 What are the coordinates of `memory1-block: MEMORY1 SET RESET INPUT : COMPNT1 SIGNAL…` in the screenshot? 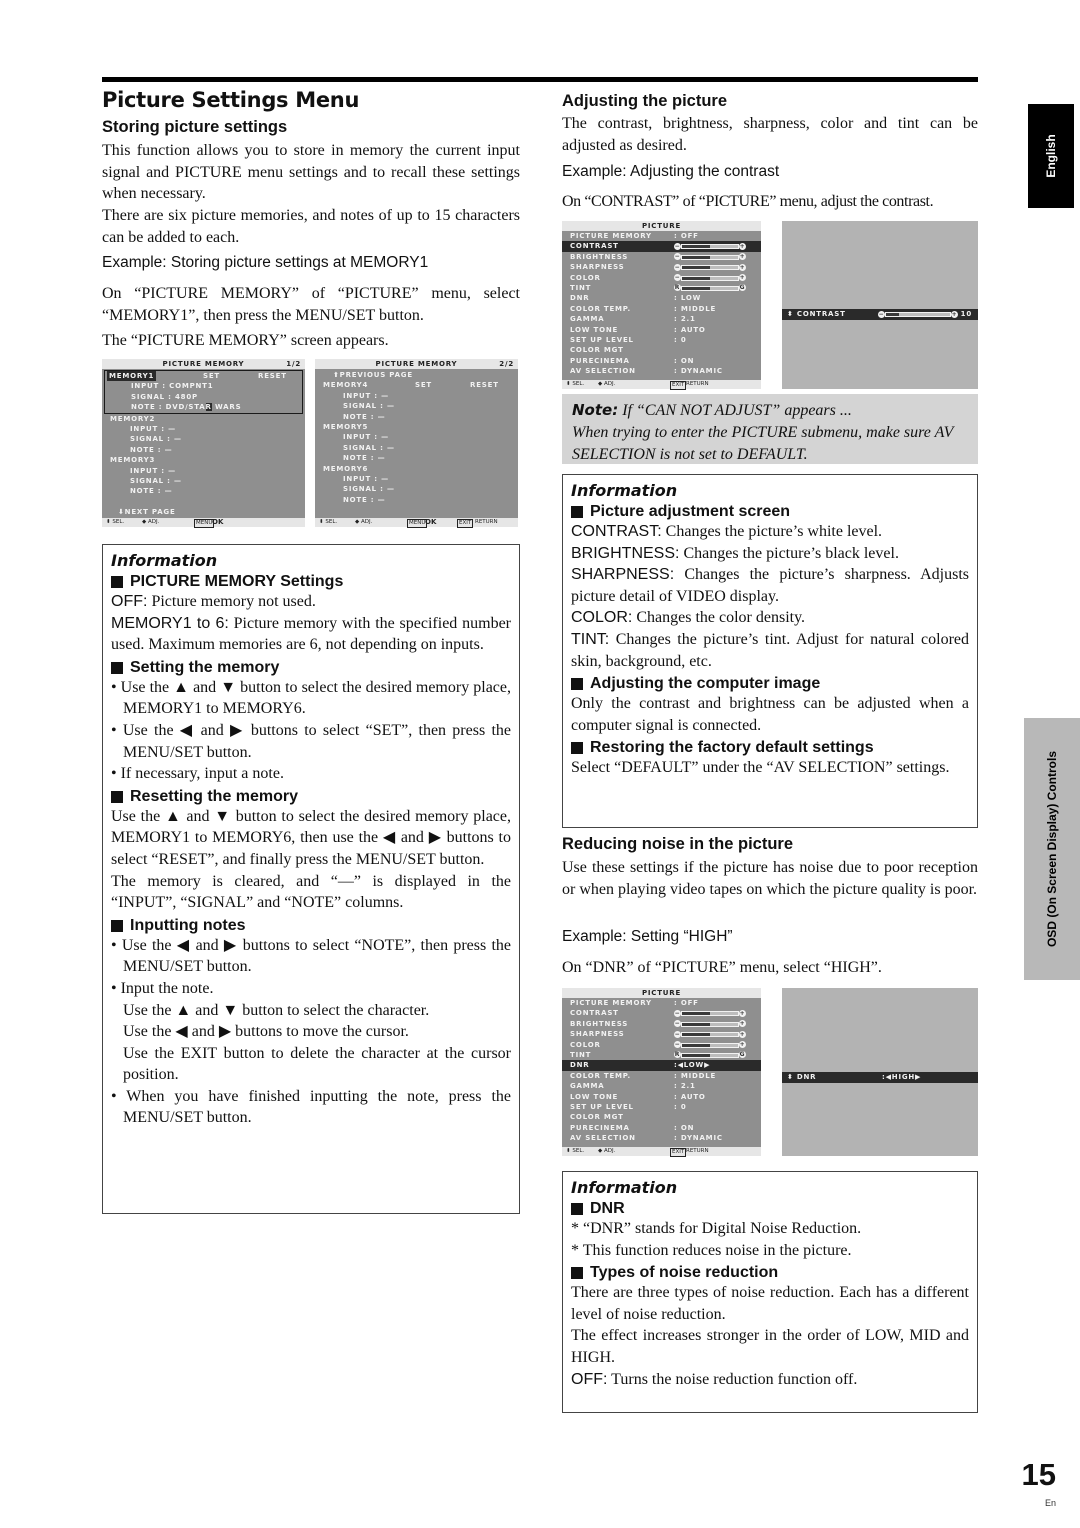 It's located at (203, 392).